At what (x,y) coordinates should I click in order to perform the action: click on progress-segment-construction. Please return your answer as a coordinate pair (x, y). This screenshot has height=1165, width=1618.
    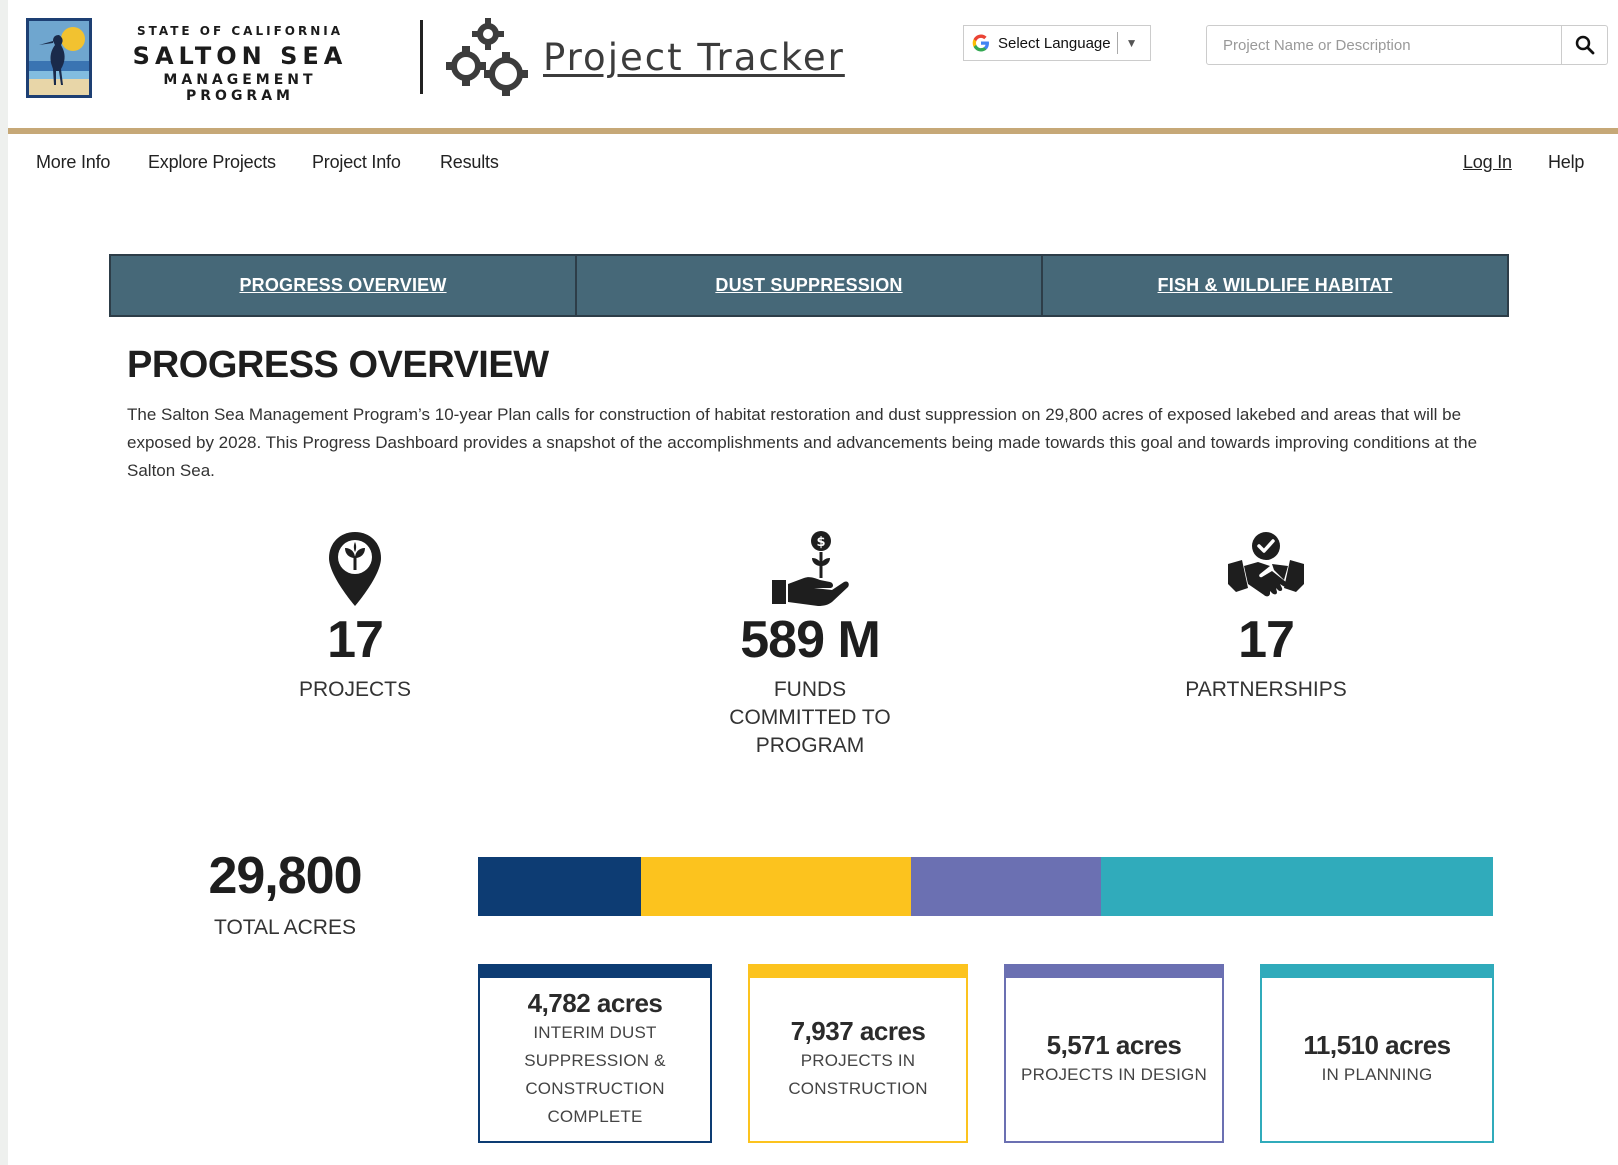
    Looking at the image, I should click on (776, 886).